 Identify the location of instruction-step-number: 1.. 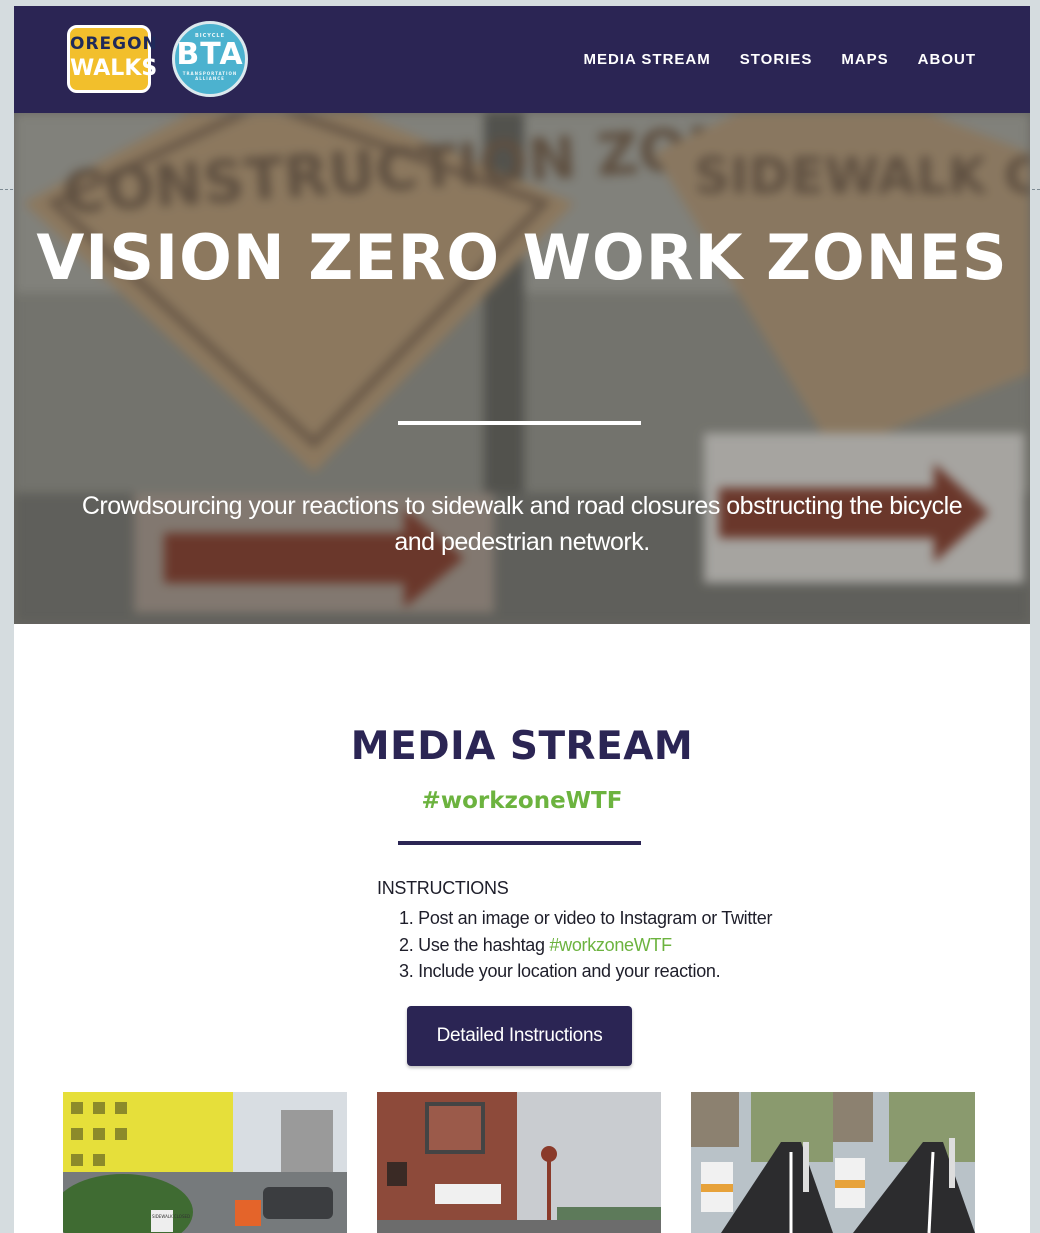
(406, 918).